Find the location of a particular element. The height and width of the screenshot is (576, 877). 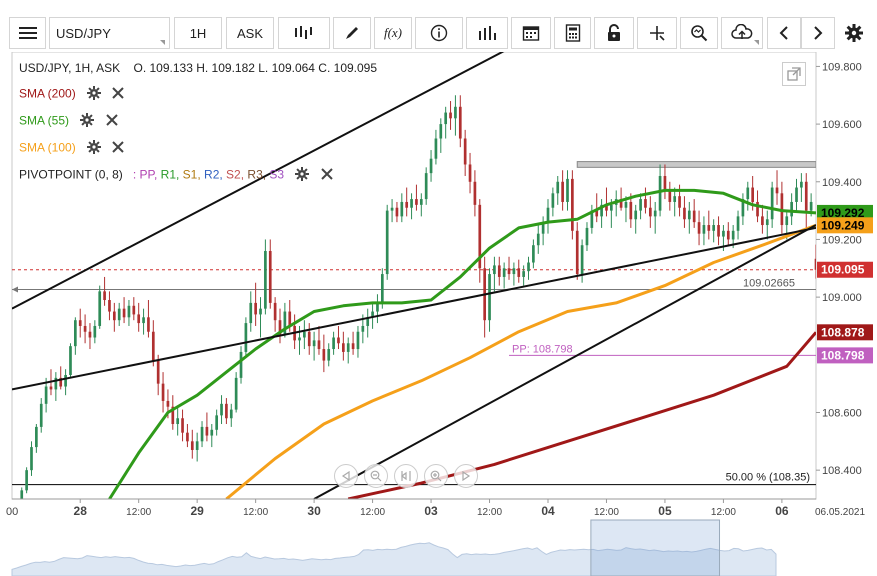

triangle-right-icon is located at coordinates (466, 476).